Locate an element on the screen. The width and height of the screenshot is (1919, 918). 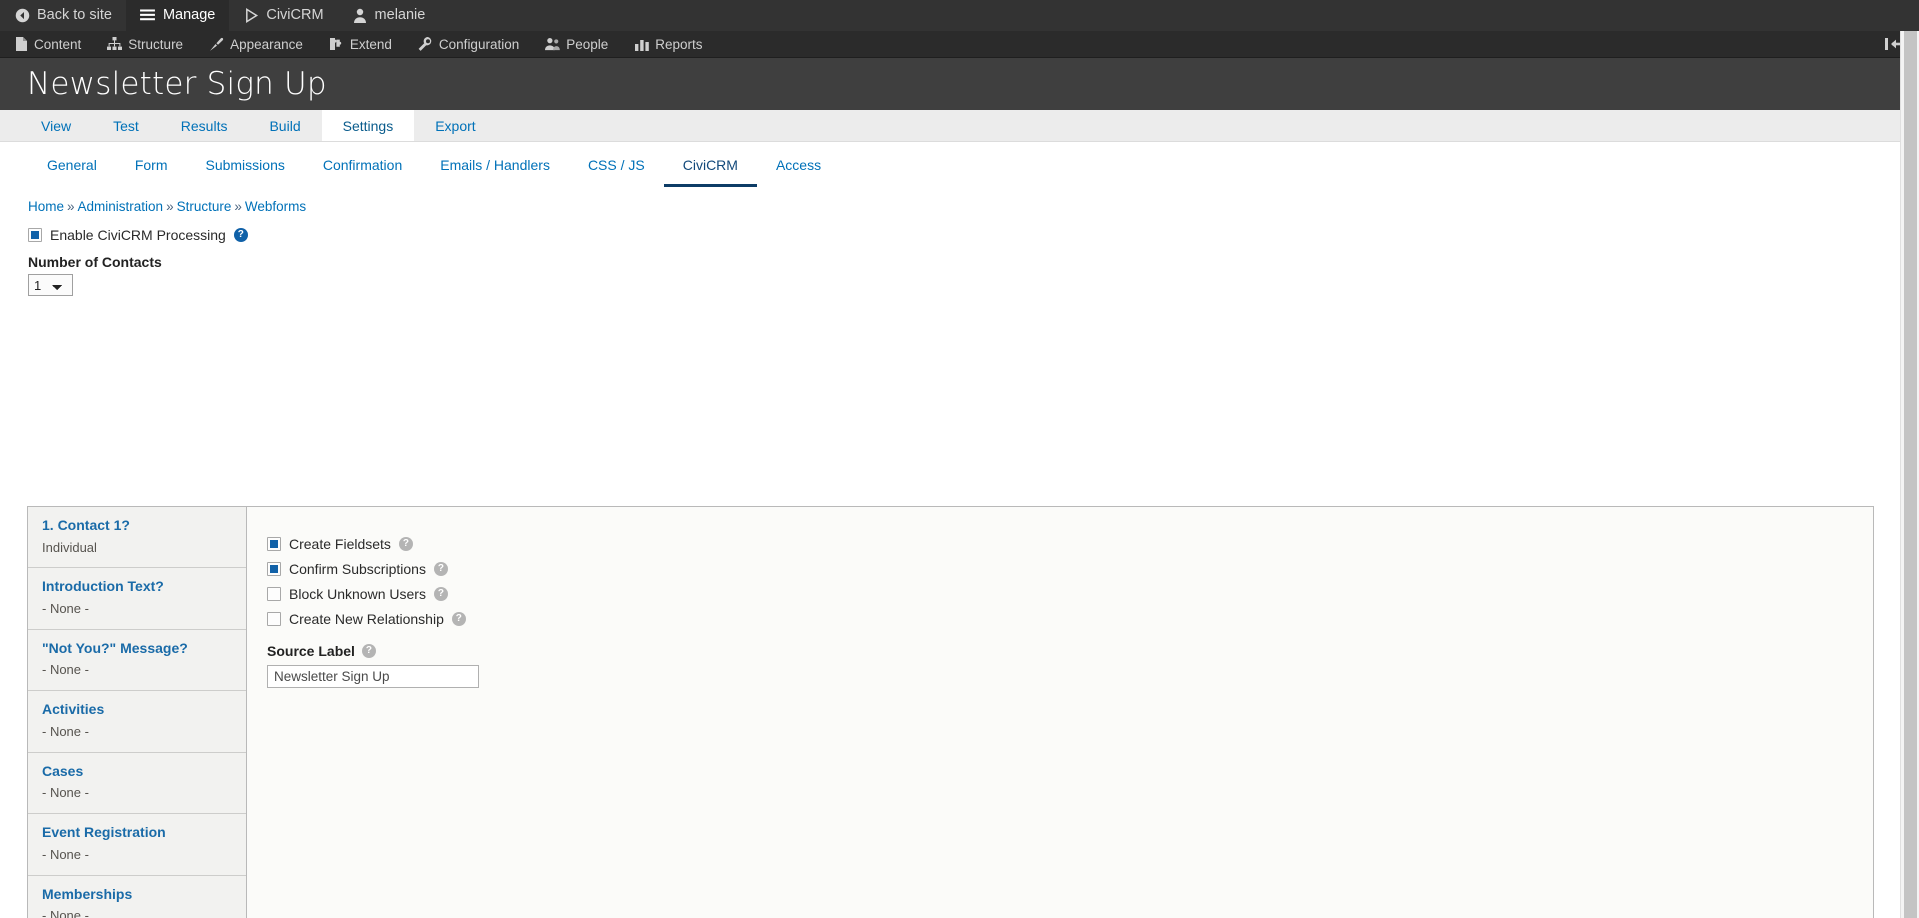
tray-item-label: Extend is located at coordinates (370, 44).